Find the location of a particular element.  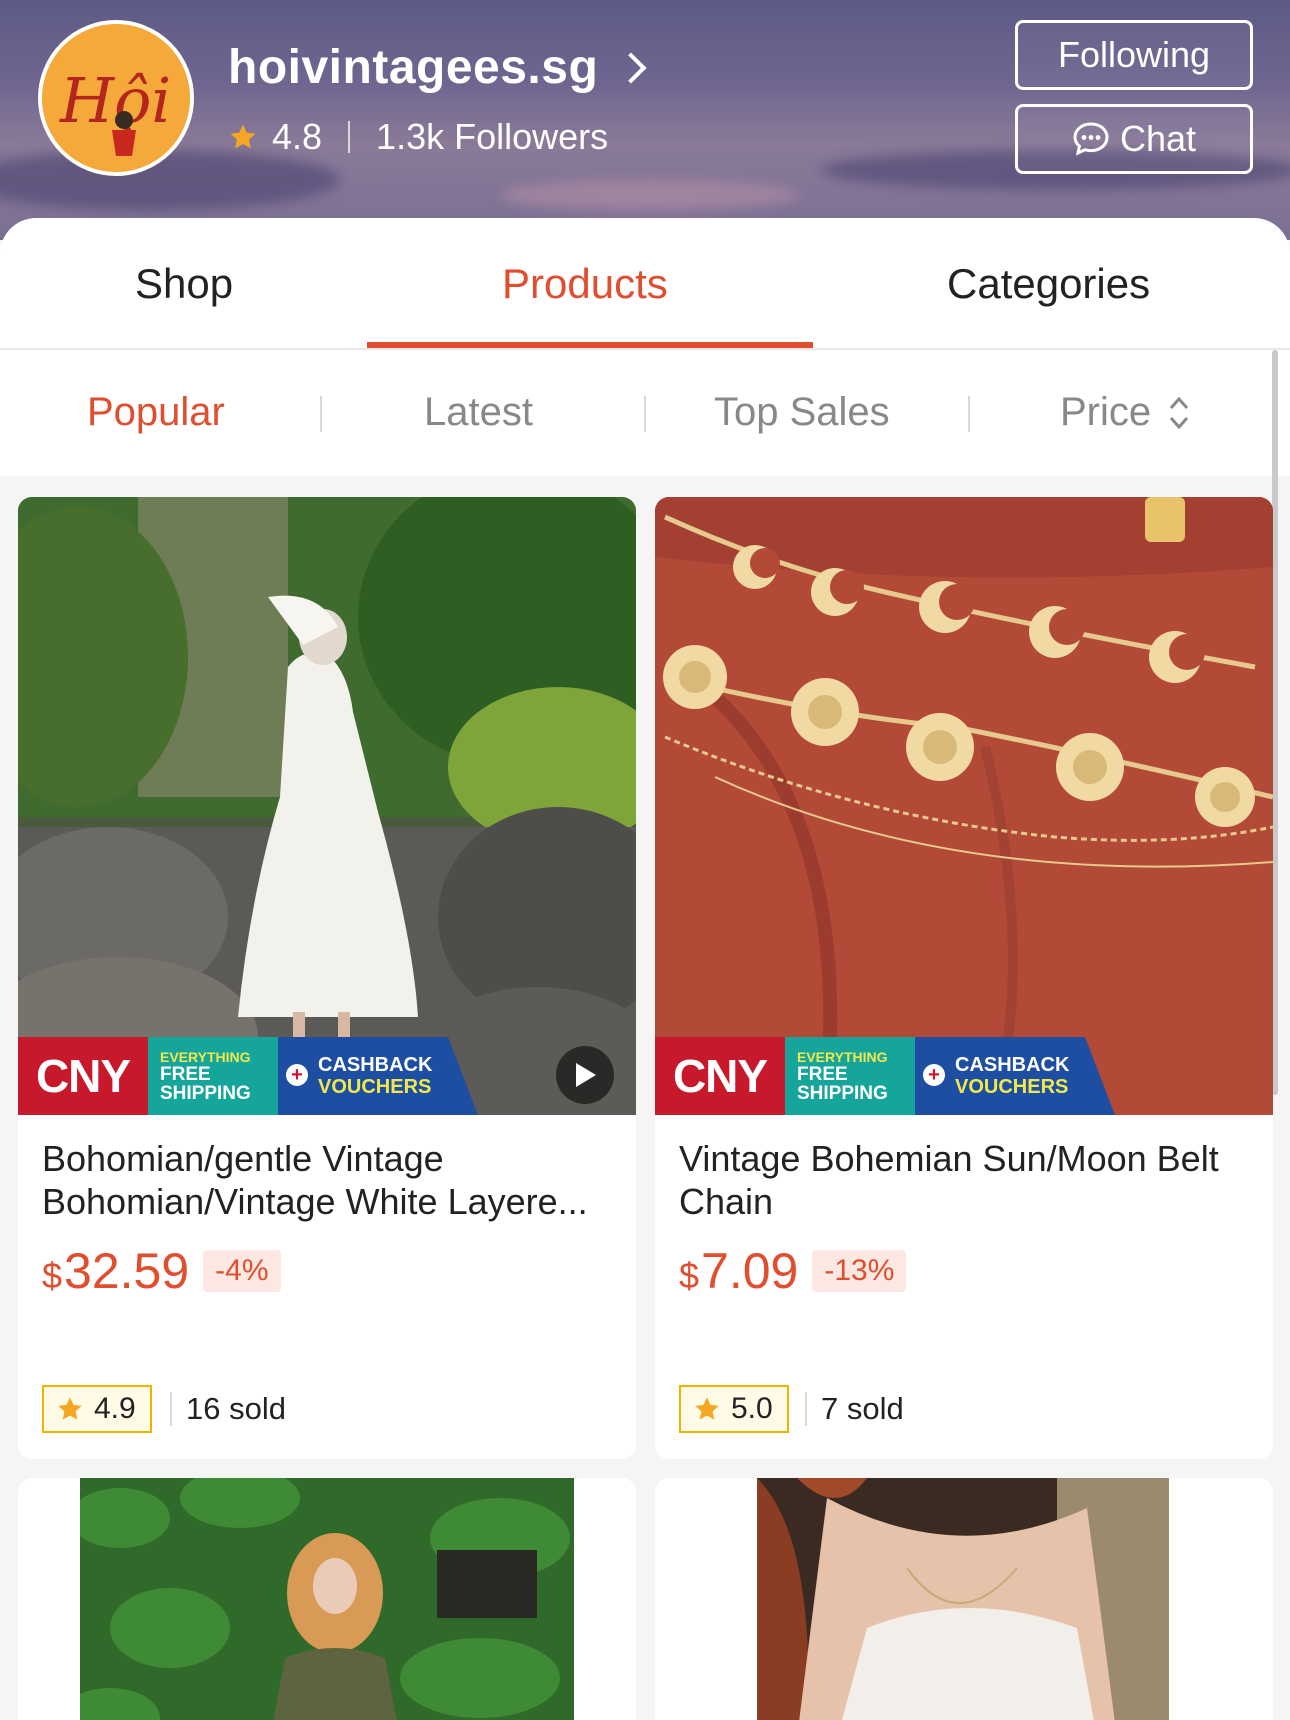

product-title: Vintage Bohemian Sun/Moon Belt Chain is located at coordinates (966, 1180).